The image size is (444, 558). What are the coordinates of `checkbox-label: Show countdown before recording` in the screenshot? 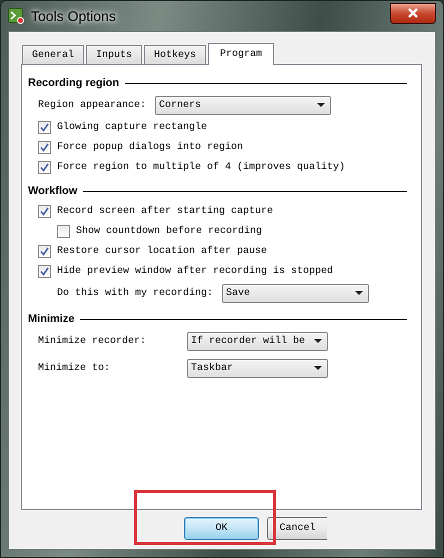 It's located at (169, 231).